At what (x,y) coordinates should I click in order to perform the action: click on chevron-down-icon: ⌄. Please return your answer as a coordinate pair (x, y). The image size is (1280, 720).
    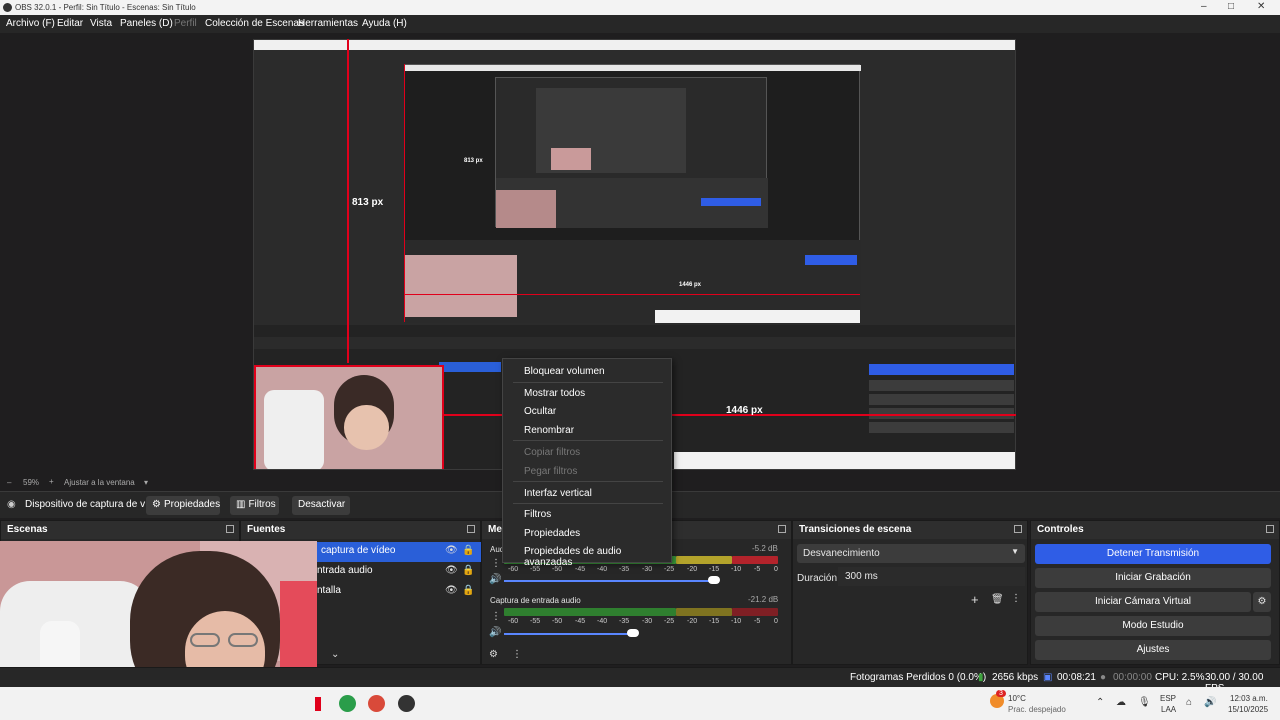
    Looking at the image, I should click on (335, 654).